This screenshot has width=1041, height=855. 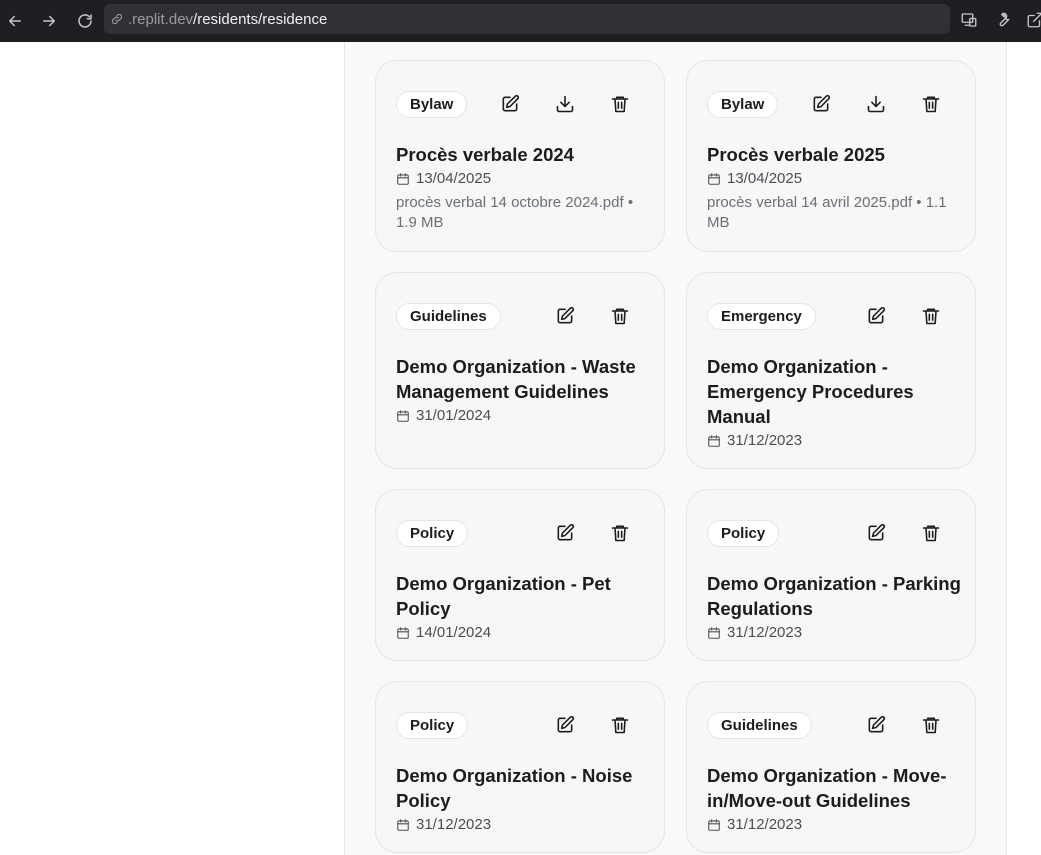 What do you see at coordinates (524, 633) in the screenshot?
I see `document-date: 14/01/2024` at bounding box center [524, 633].